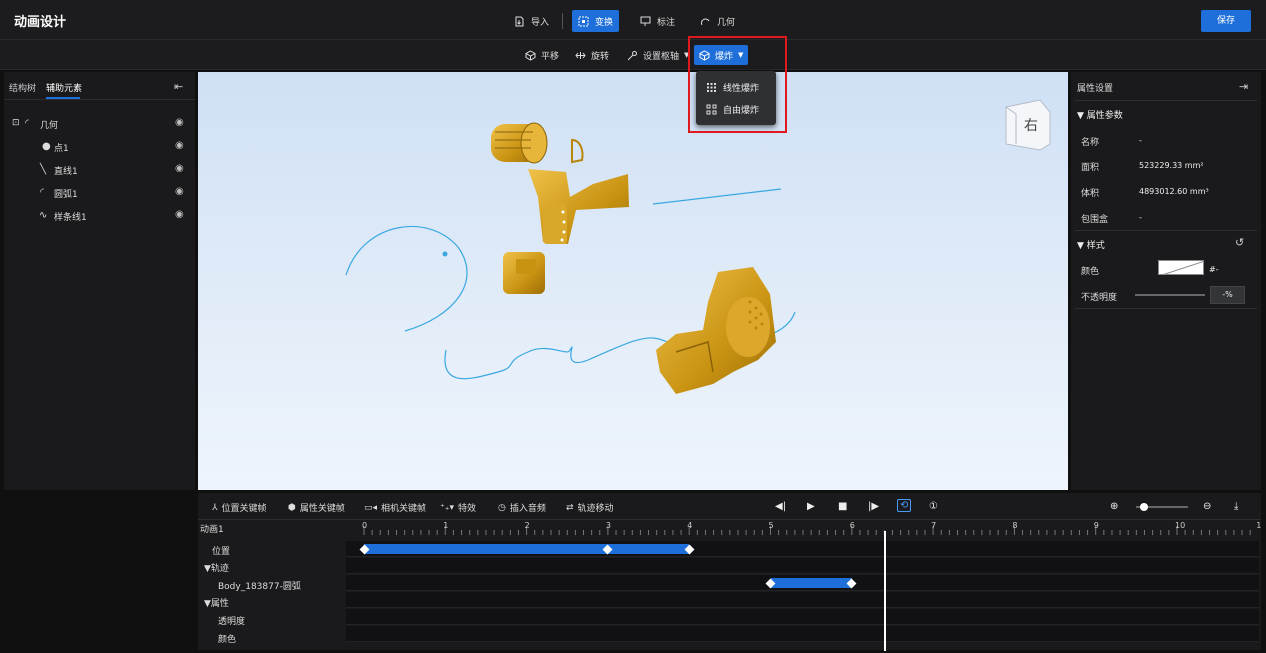 The height and width of the screenshot is (653, 1266). I want to click on tab-auxiliary-elements: 辅助元素, so click(64, 87).